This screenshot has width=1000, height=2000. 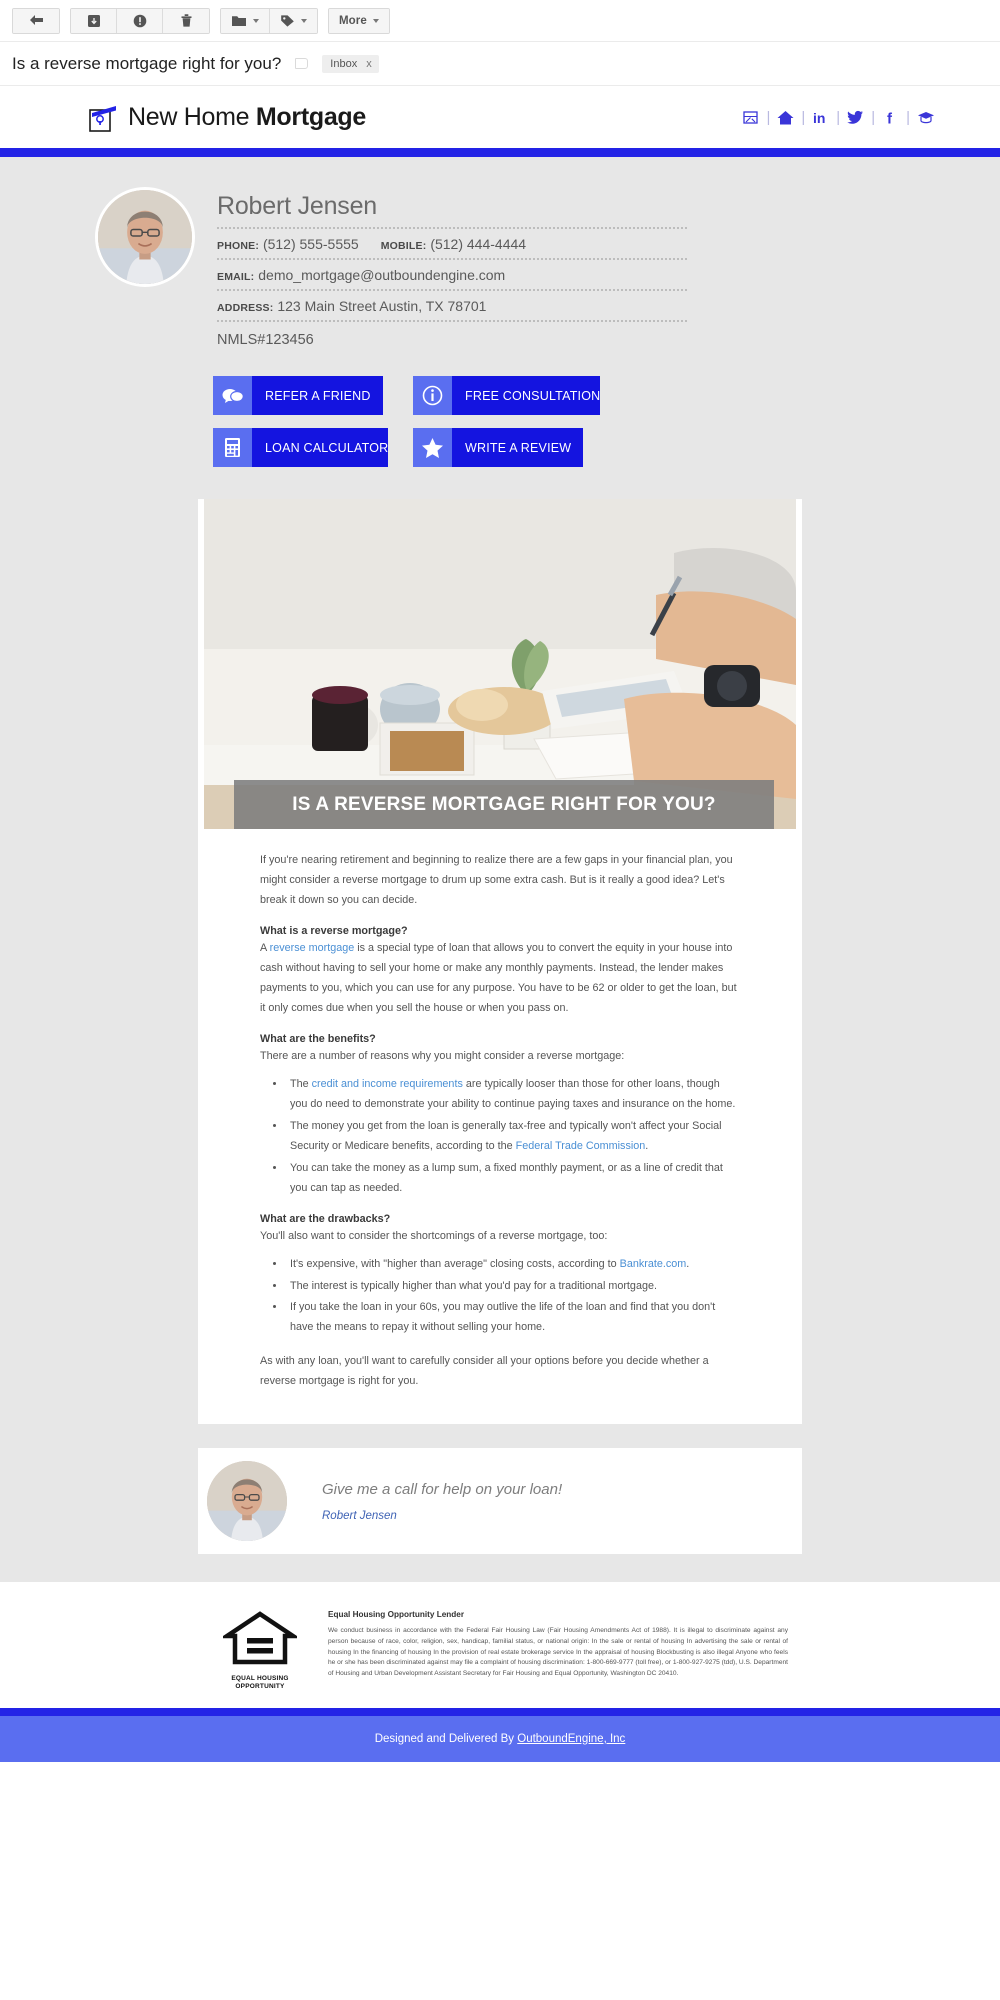 I want to click on more-button: More, so click(x=359, y=20).